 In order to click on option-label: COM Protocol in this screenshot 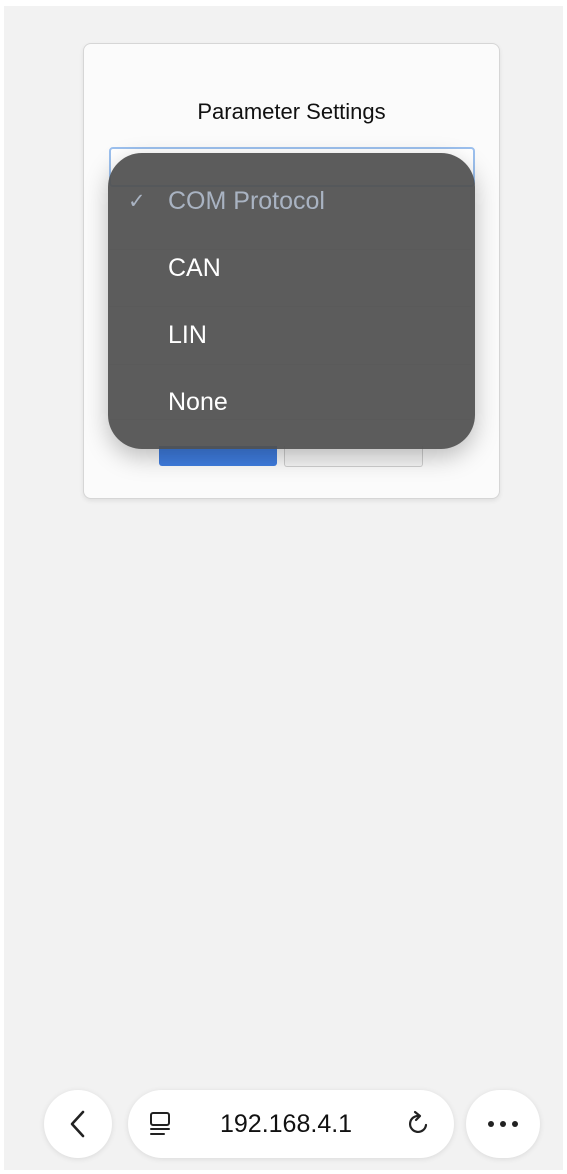, I will do `click(246, 200)`.